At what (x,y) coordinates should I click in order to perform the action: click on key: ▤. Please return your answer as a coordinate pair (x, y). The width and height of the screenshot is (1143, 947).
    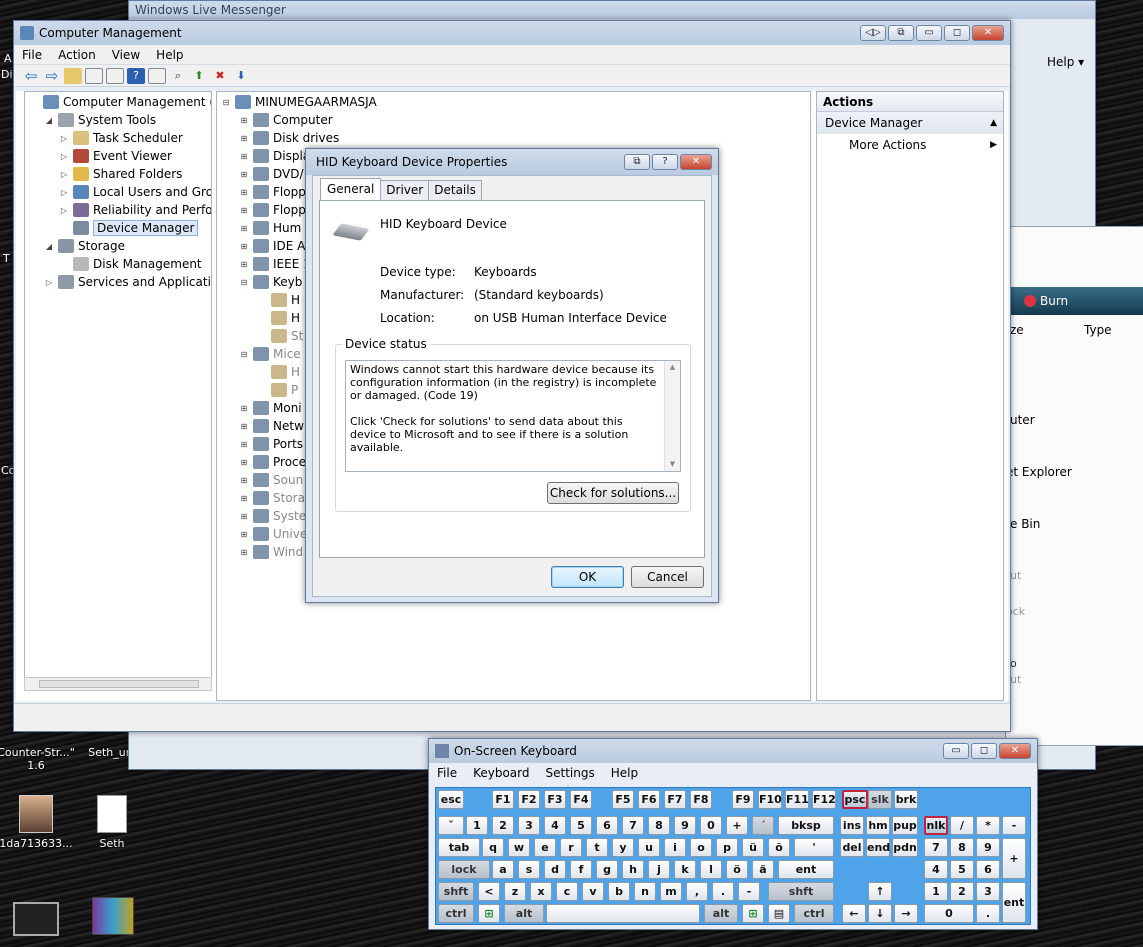
    Looking at the image, I should click on (779, 913).